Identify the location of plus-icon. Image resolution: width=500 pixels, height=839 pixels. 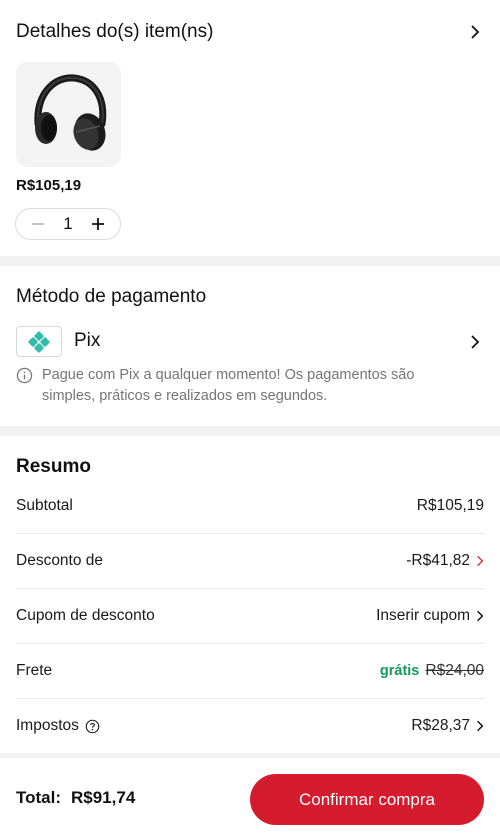
(98, 224).